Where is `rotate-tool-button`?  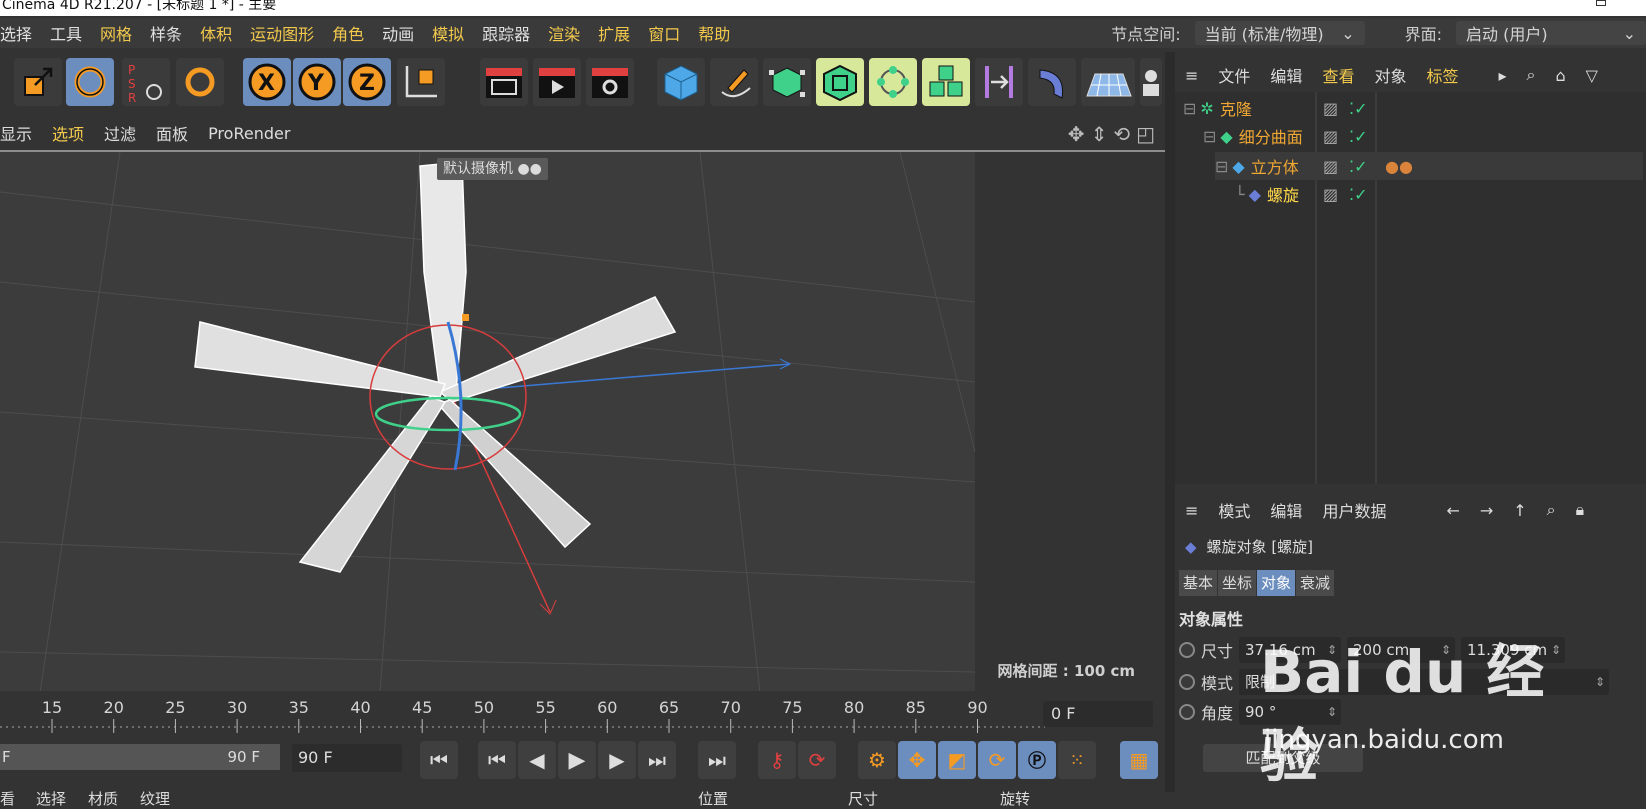 rotate-tool-button is located at coordinates (90, 82).